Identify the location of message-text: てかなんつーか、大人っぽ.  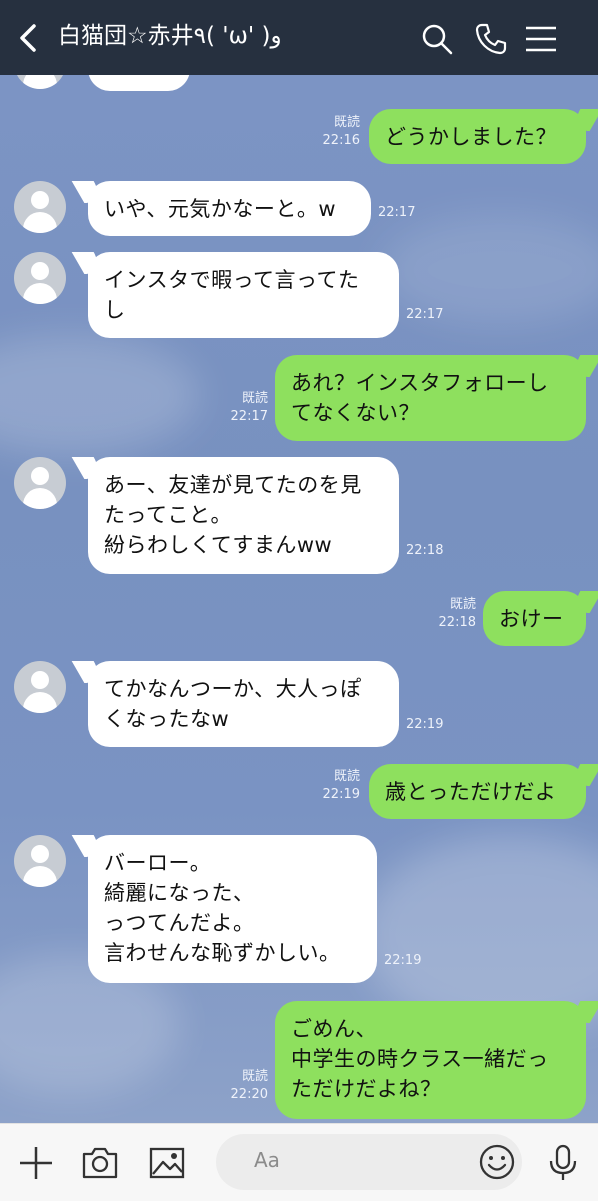
(233, 689).